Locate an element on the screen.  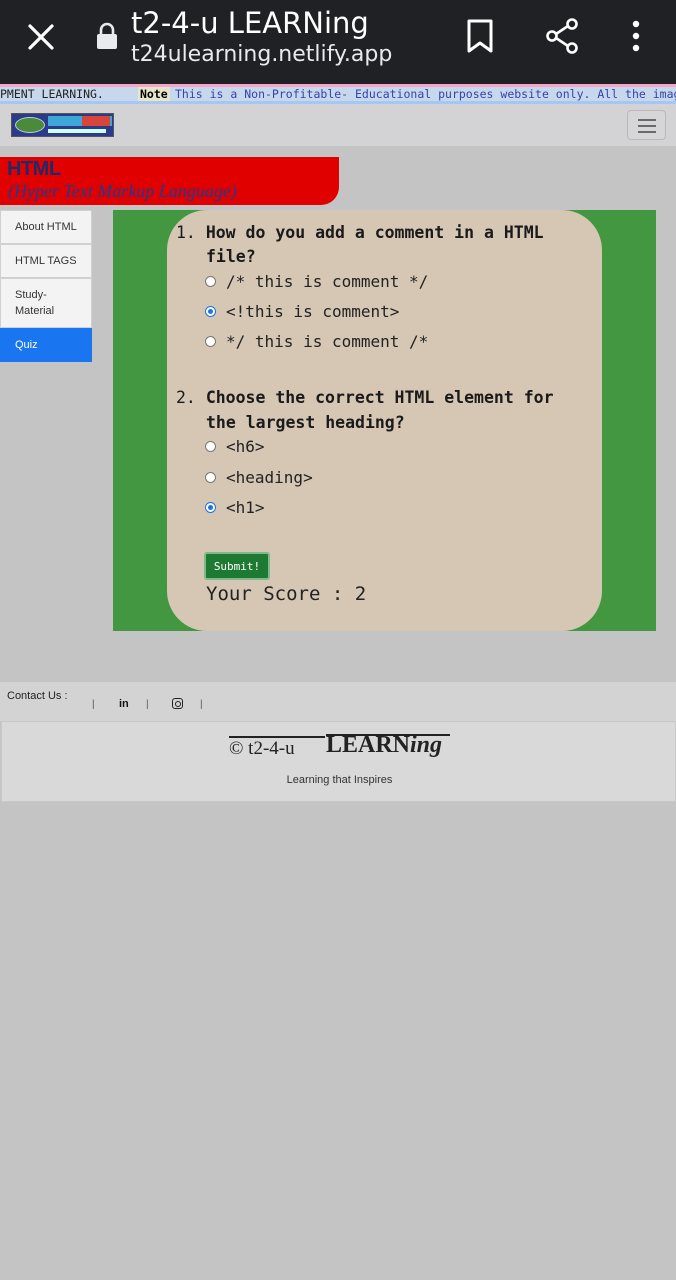
lock-icon is located at coordinates (107, 35).